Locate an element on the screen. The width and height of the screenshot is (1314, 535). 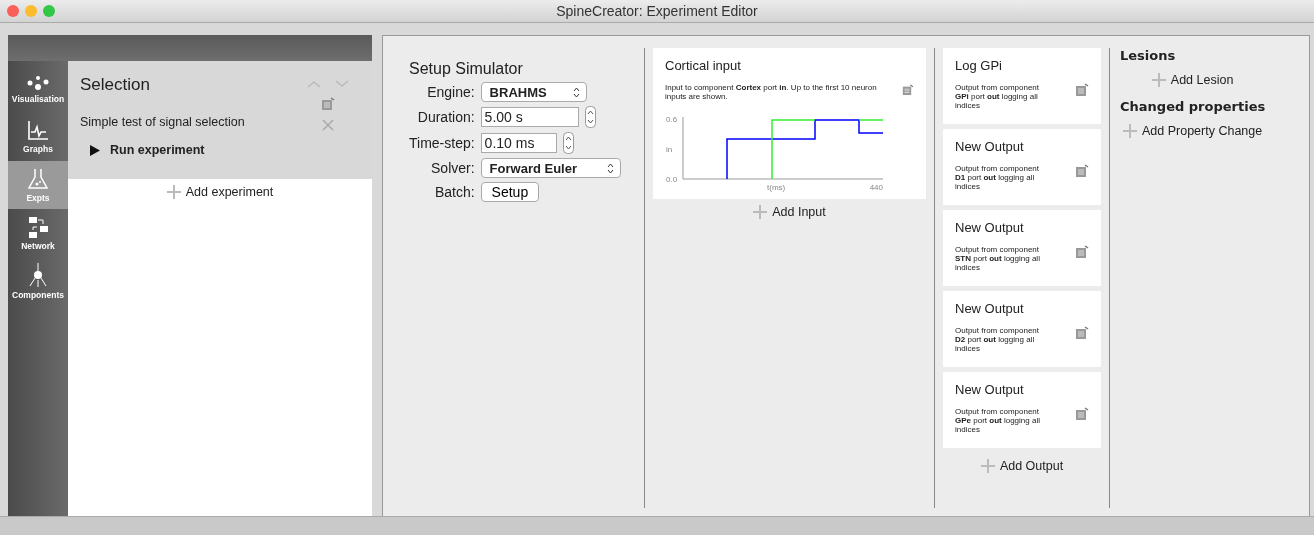
field-label: Batch: is located at coordinates (454, 192).